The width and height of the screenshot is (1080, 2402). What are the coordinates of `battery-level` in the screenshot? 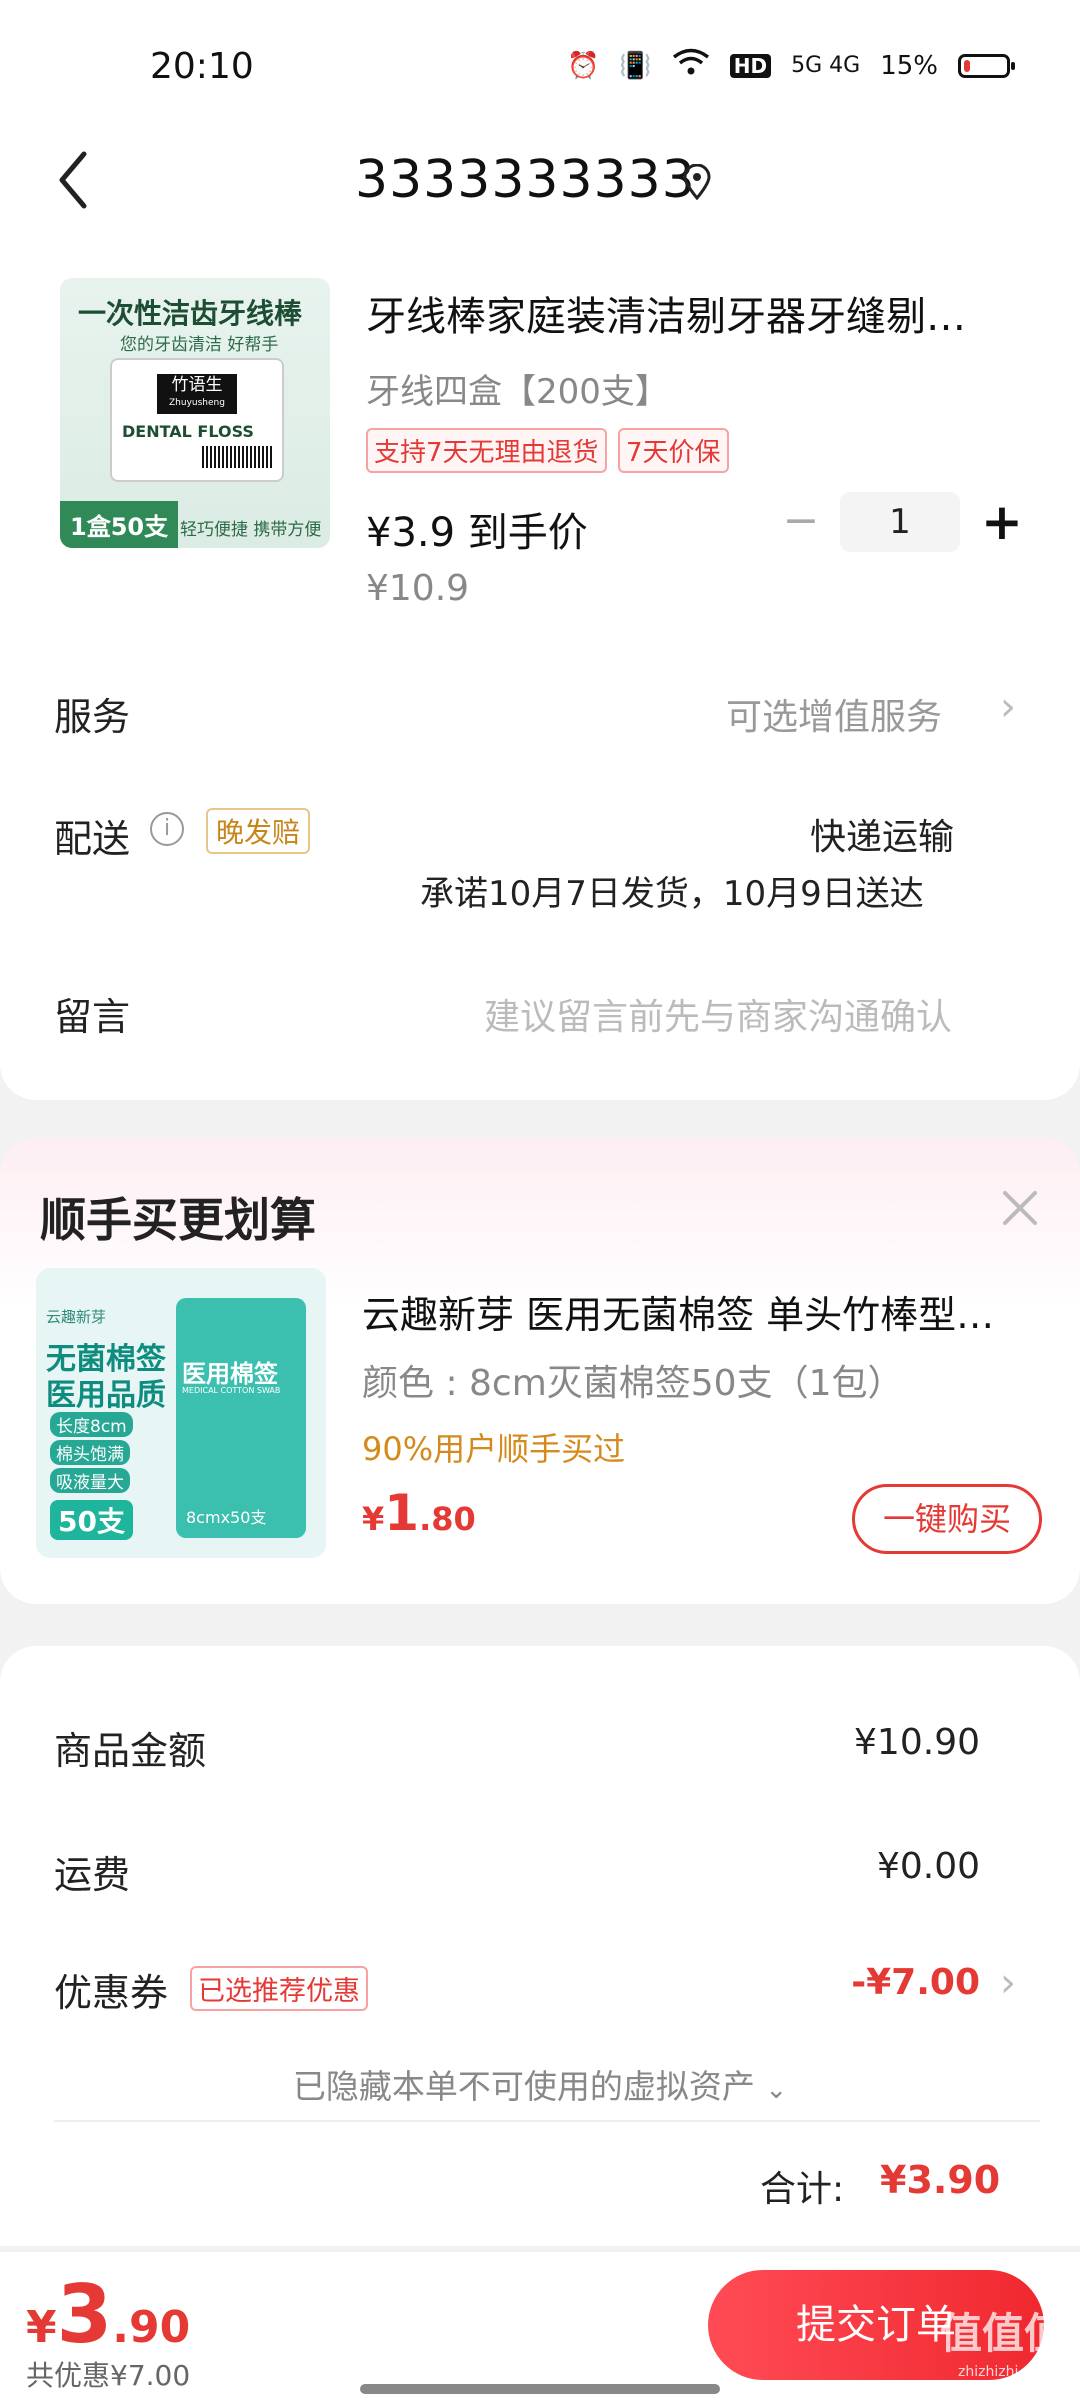 It's located at (967, 65).